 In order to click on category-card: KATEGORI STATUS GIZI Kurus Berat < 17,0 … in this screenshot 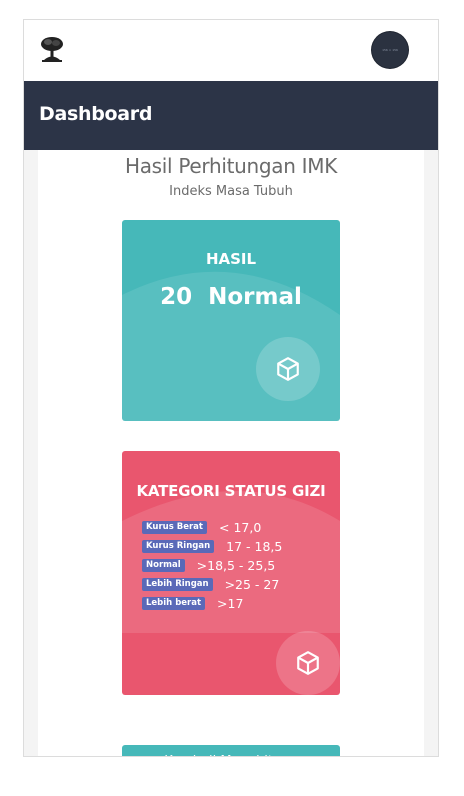, I will do `click(231, 573)`.